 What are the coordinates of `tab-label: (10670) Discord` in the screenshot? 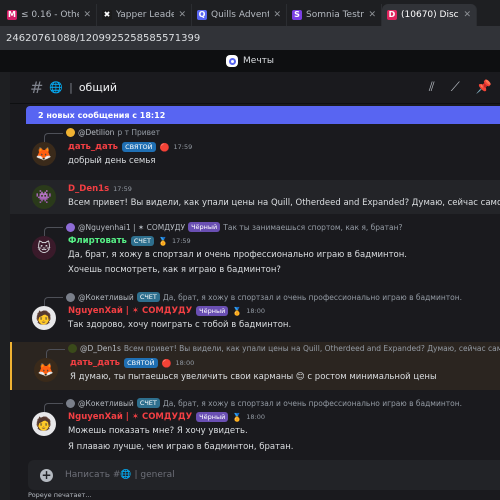 It's located at (430, 15).